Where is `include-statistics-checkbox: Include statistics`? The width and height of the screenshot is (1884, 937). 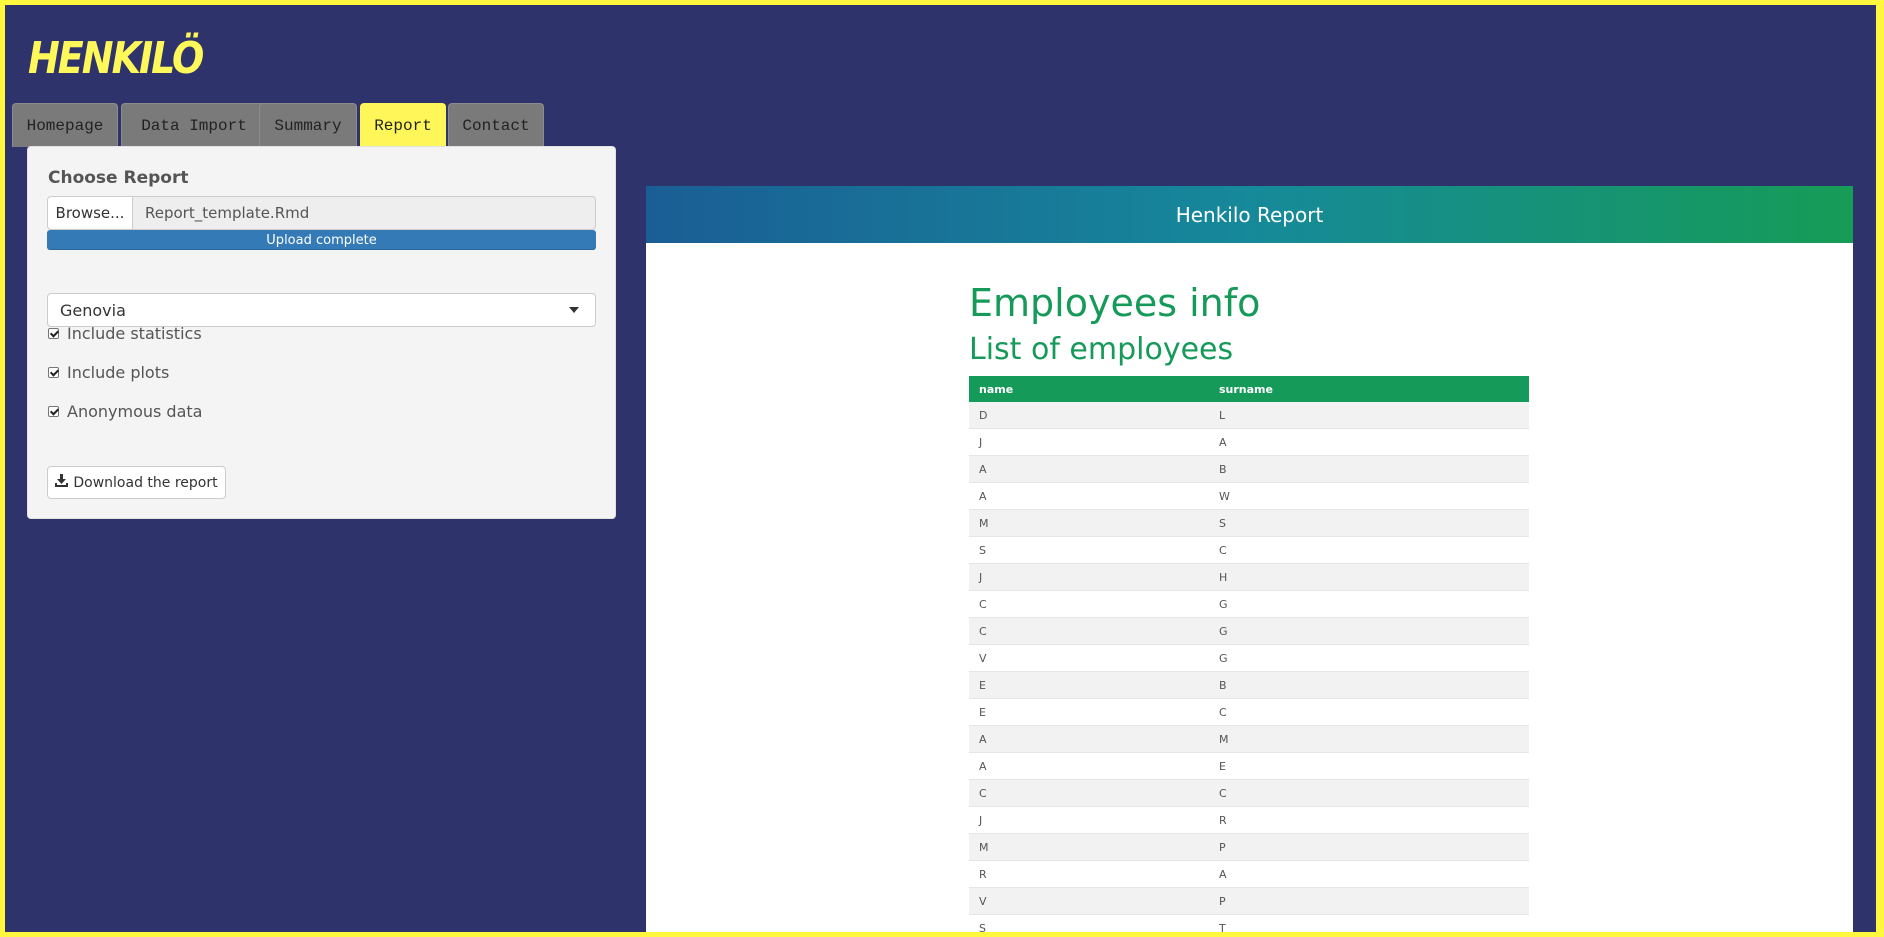 include-statistics-checkbox: Include statistics is located at coordinates (125, 333).